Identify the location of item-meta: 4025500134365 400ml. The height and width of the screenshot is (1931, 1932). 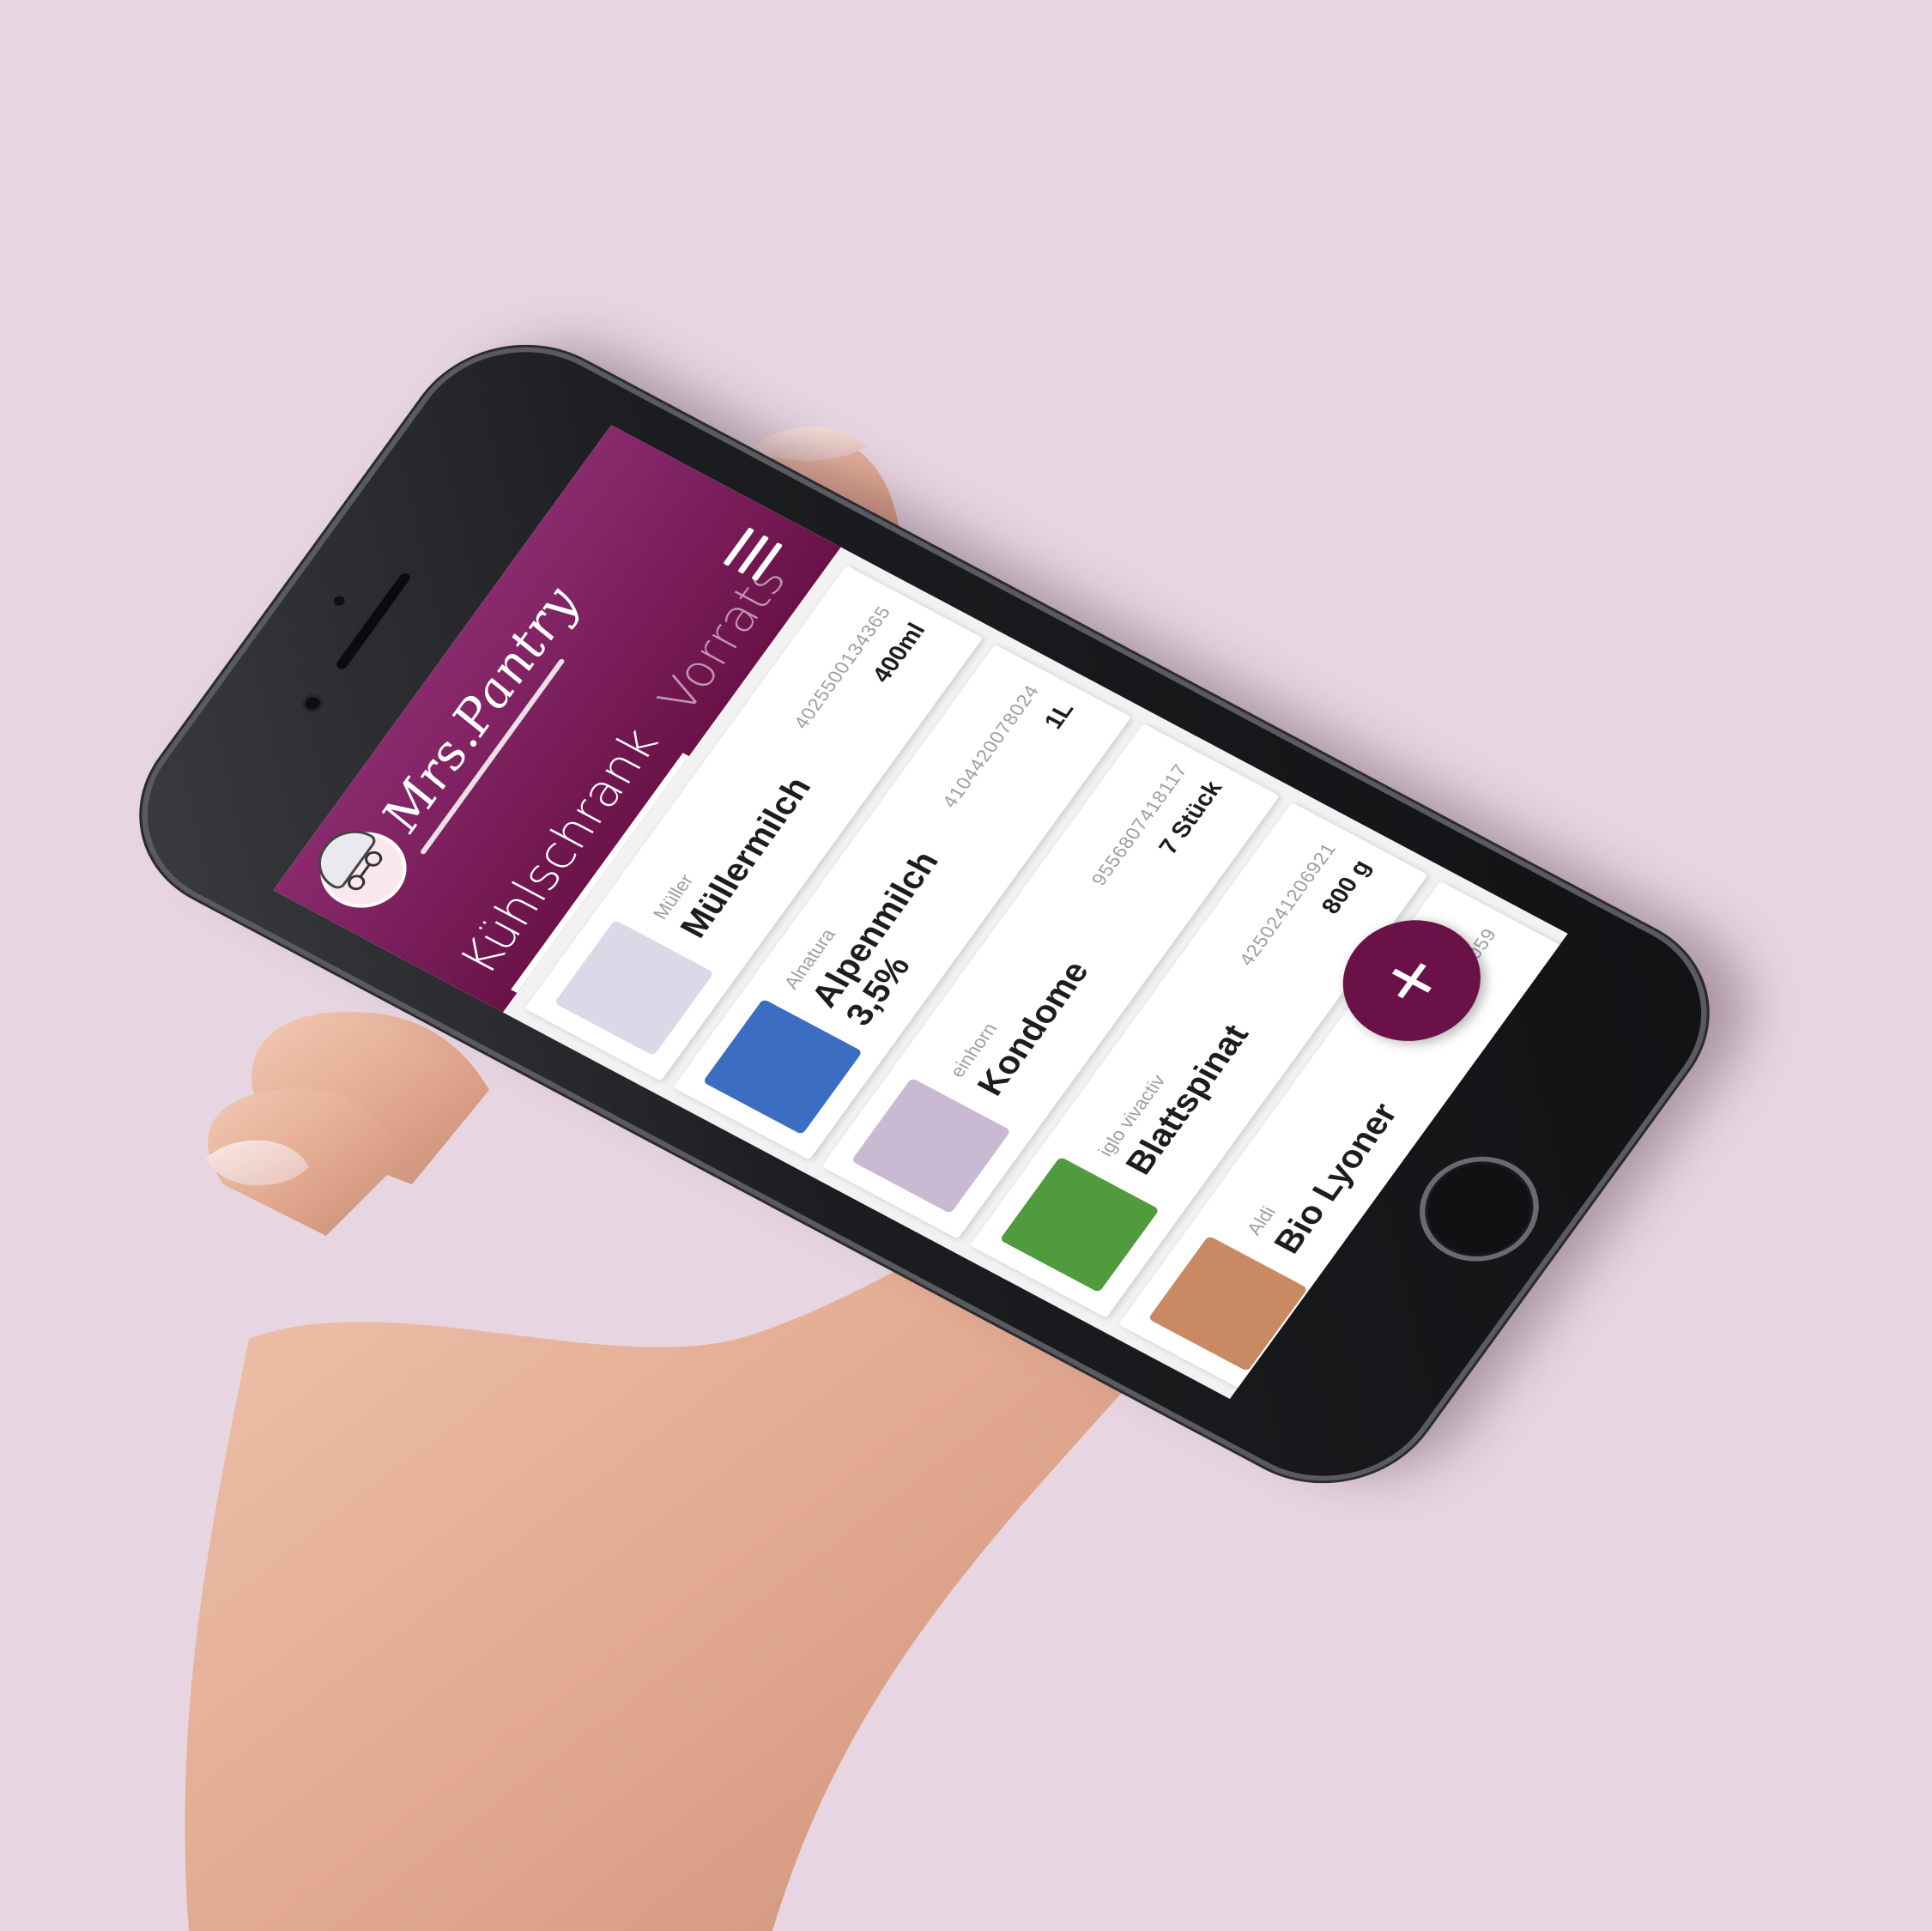
(861, 676).